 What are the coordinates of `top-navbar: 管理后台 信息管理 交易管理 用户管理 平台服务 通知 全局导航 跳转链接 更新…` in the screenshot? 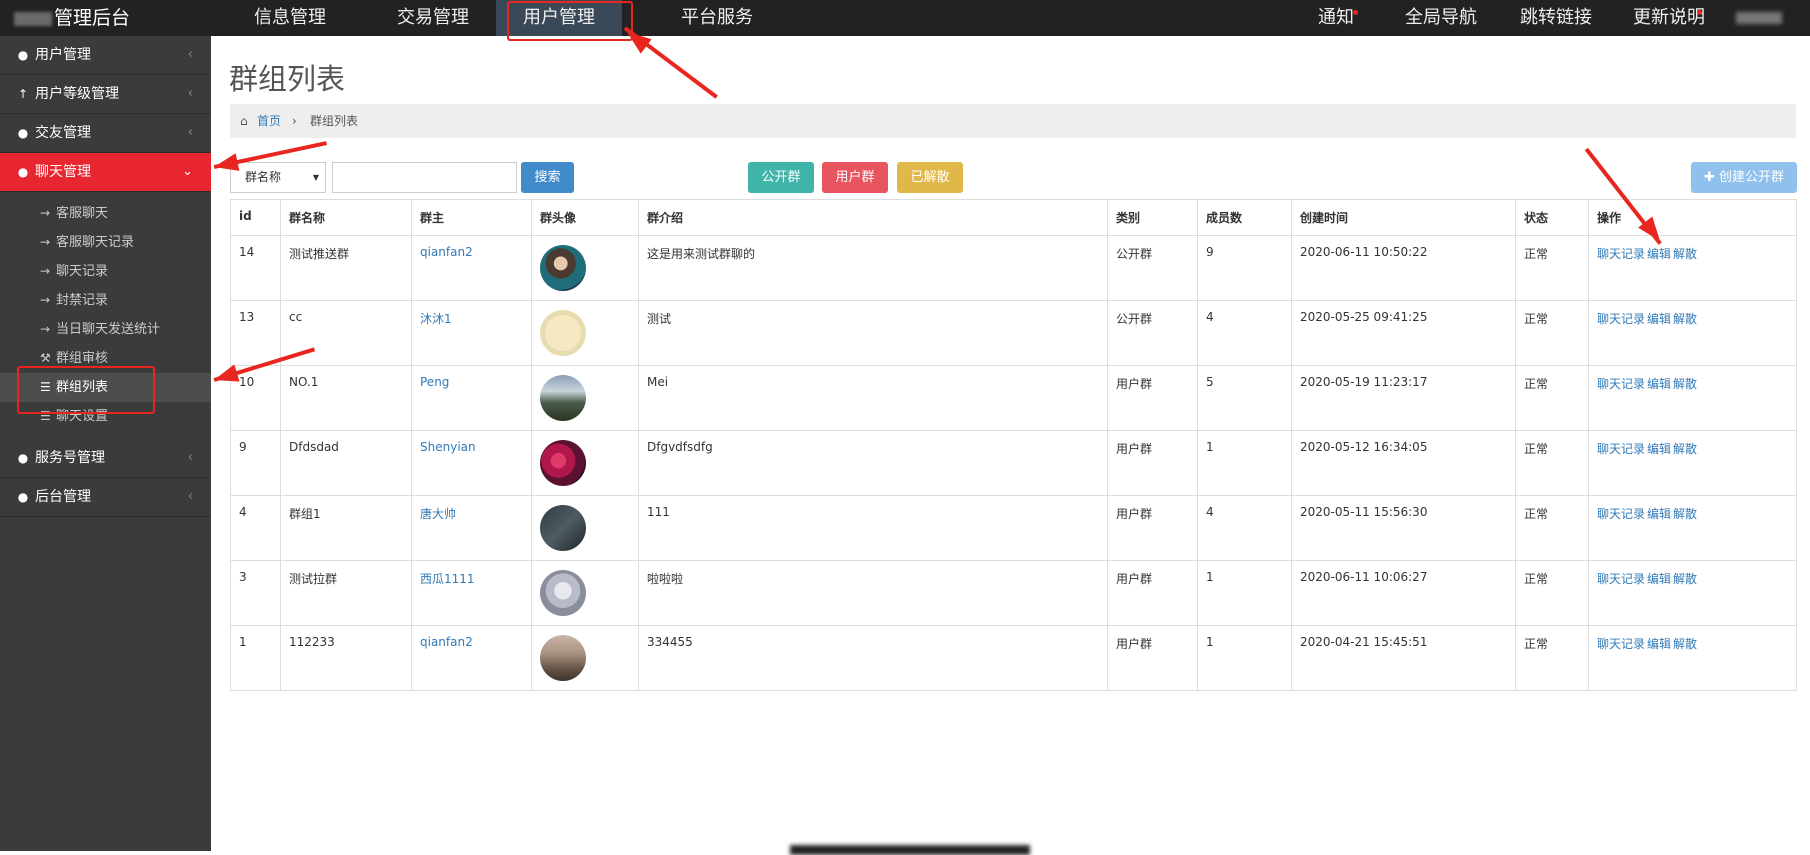 It's located at (905, 18).